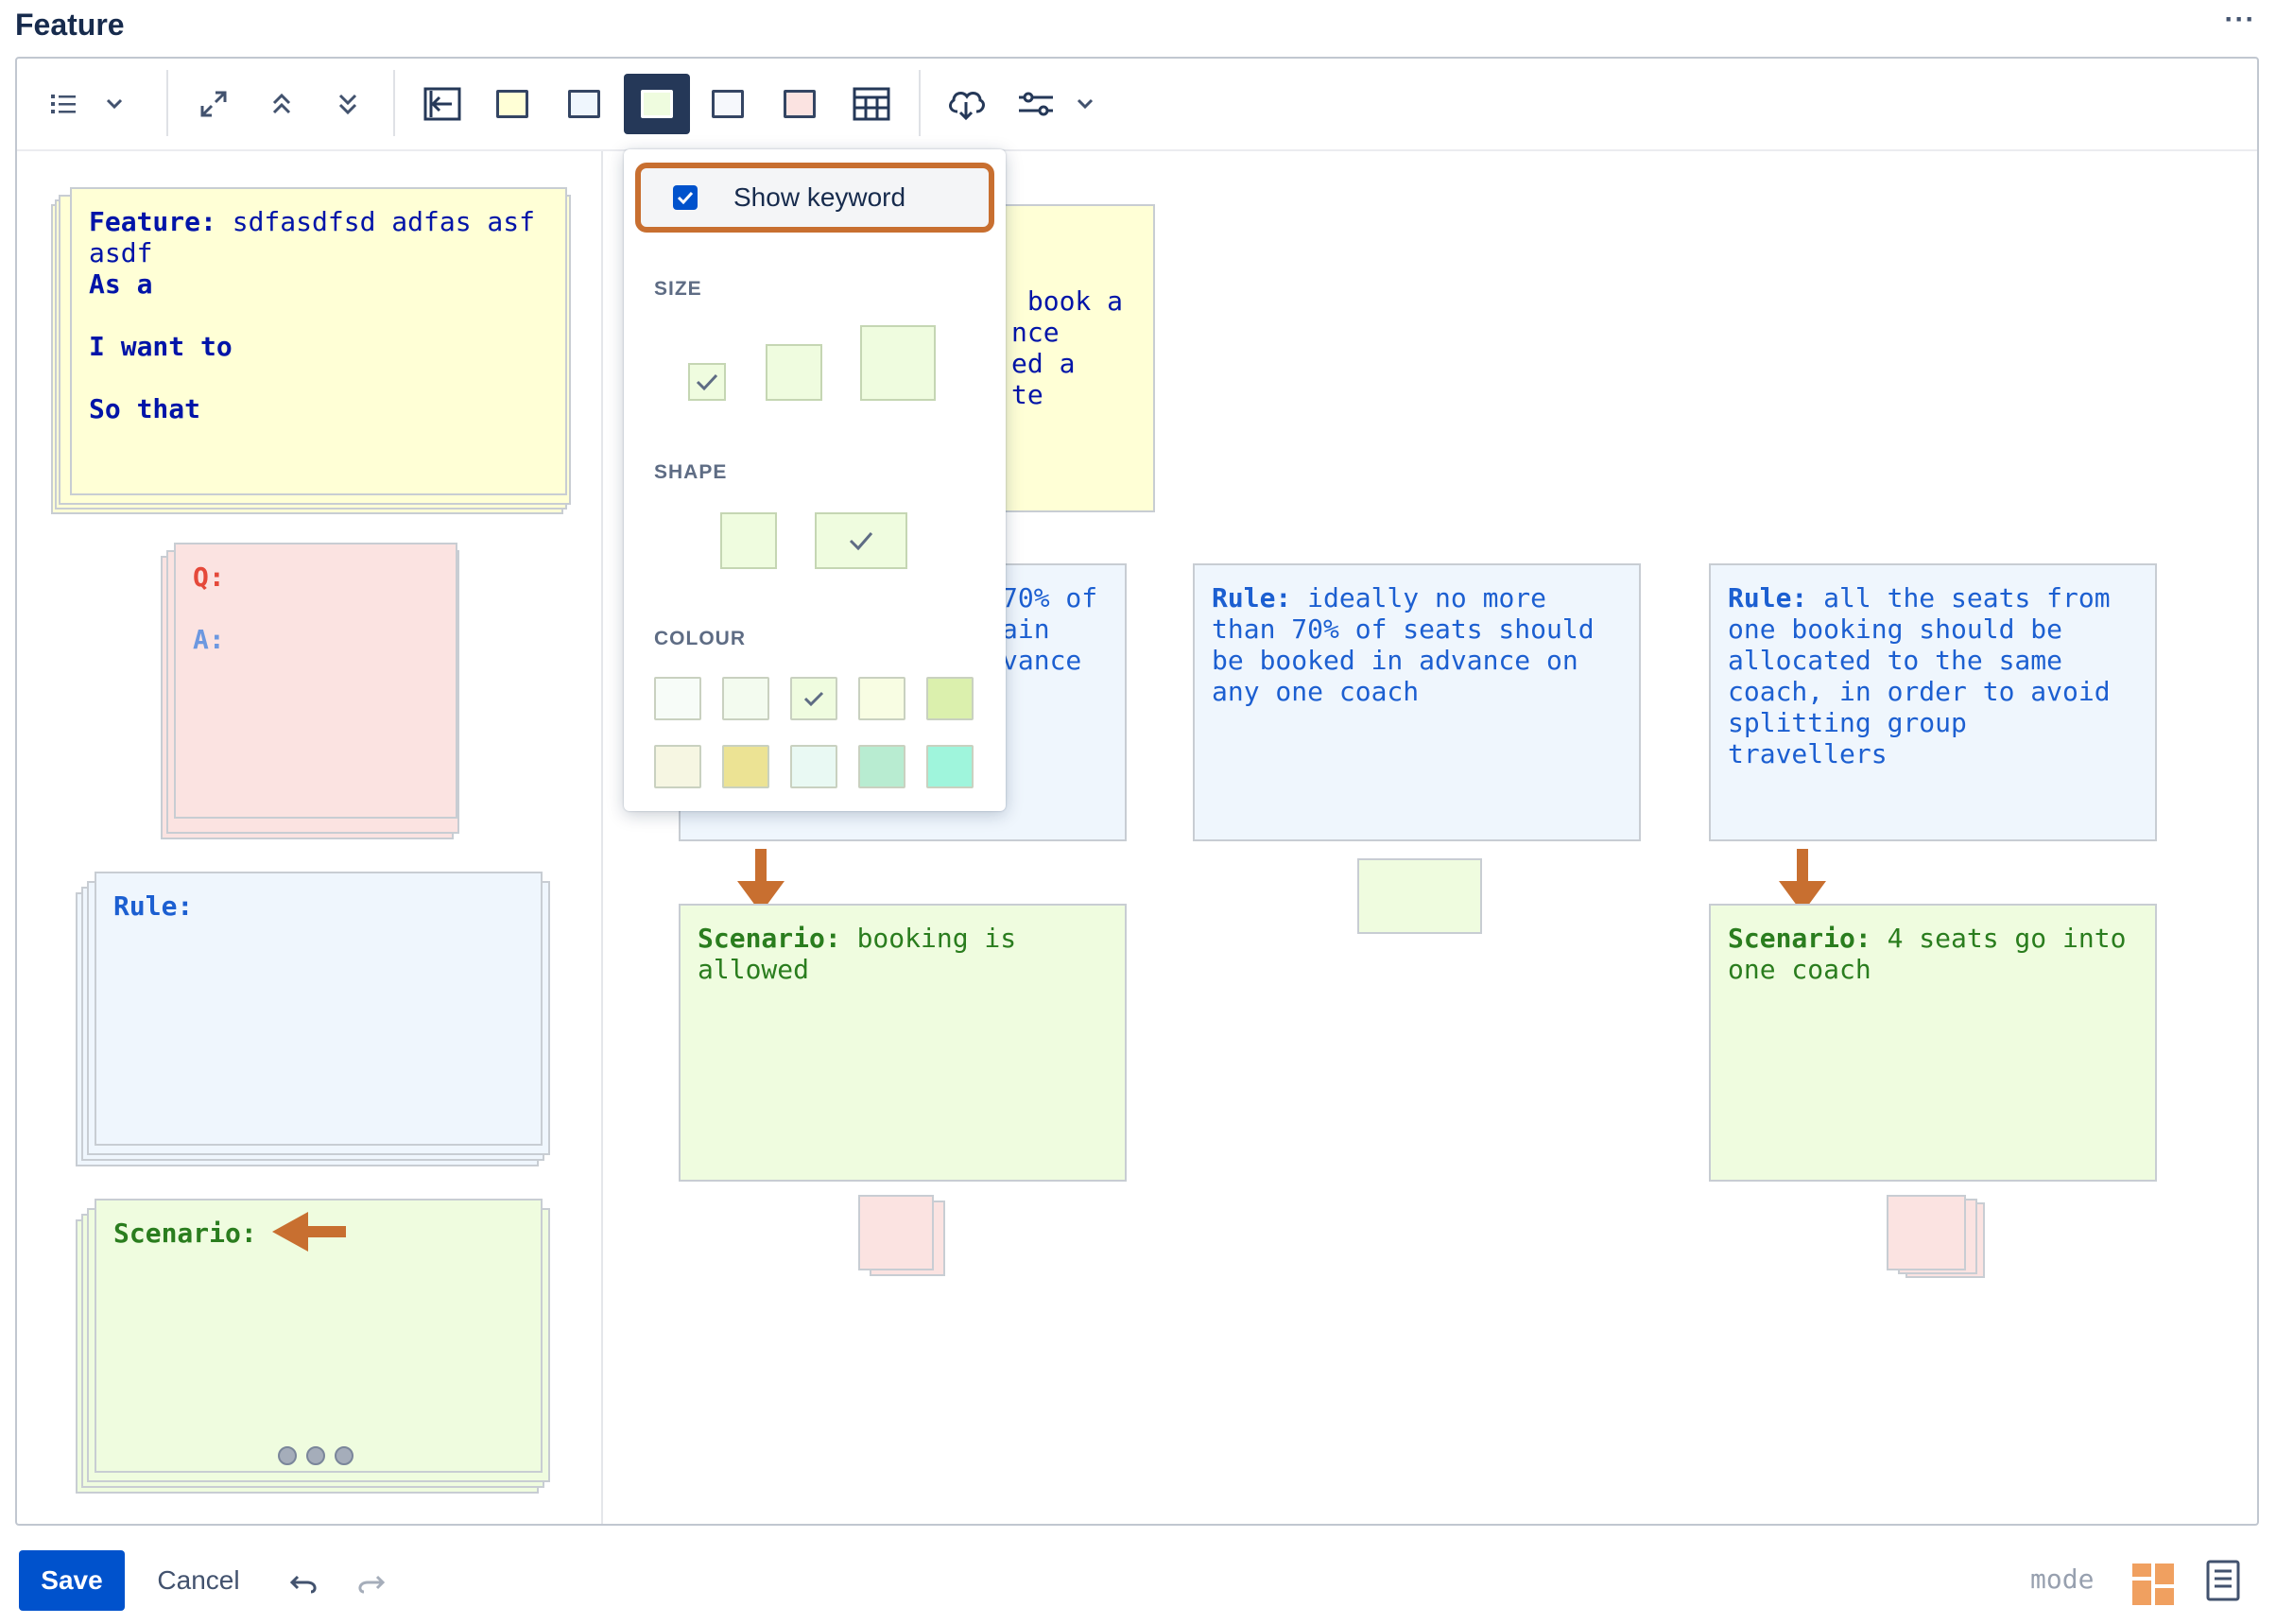 This screenshot has height=1624, width=2276. What do you see at coordinates (319, 1009) in the screenshot?
I see `rule-template-card: Rule:` at bounding box center [319, 1009].